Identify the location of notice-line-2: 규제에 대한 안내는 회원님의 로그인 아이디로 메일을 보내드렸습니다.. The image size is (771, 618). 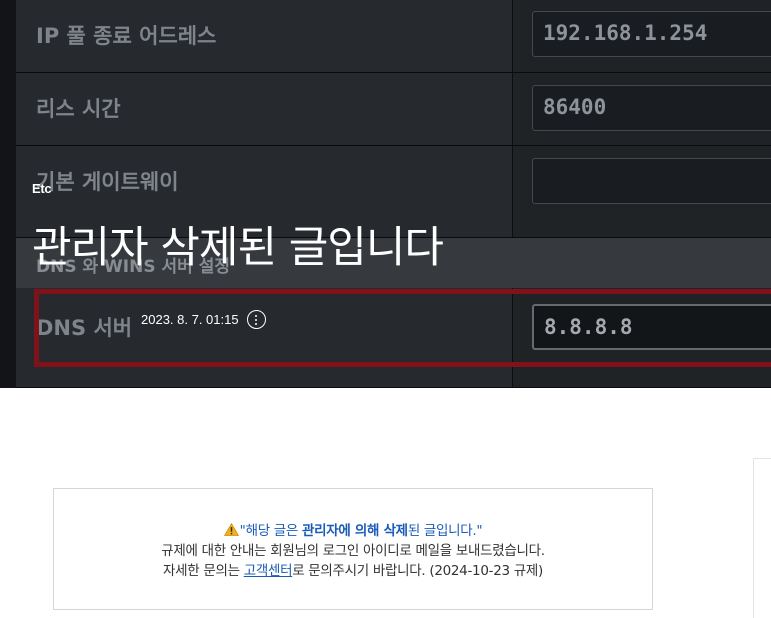
(353, 551).